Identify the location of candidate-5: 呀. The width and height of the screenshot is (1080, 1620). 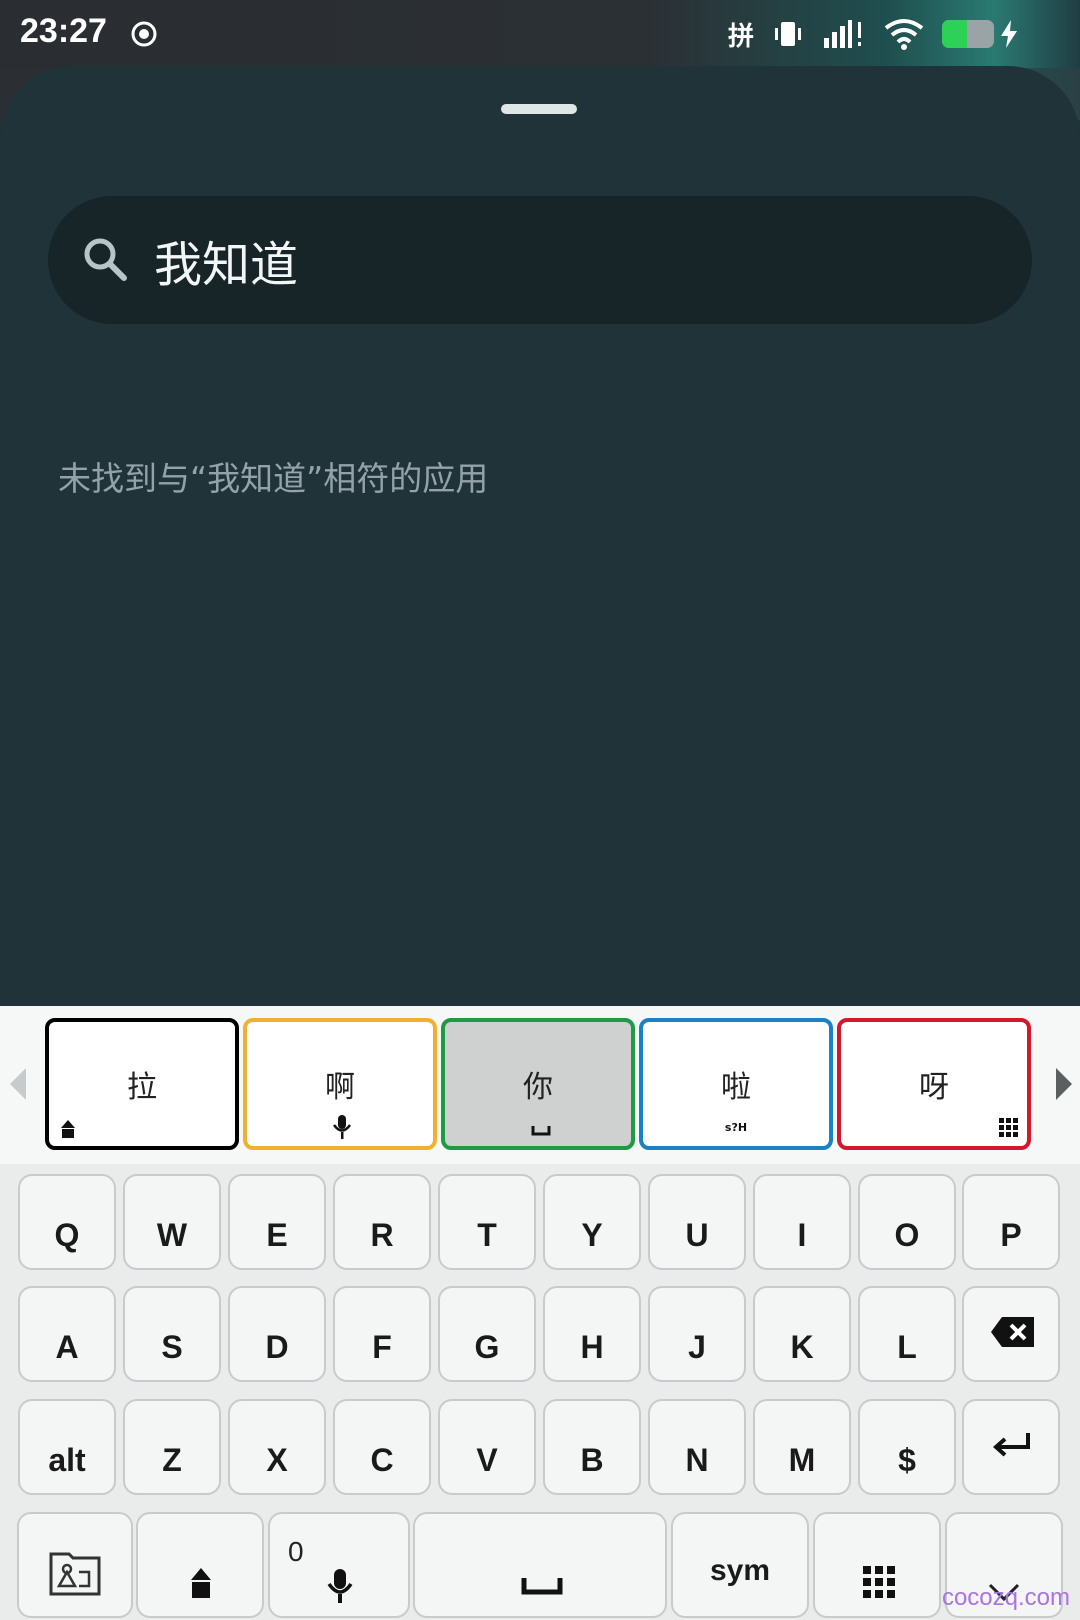
(934, 1084).